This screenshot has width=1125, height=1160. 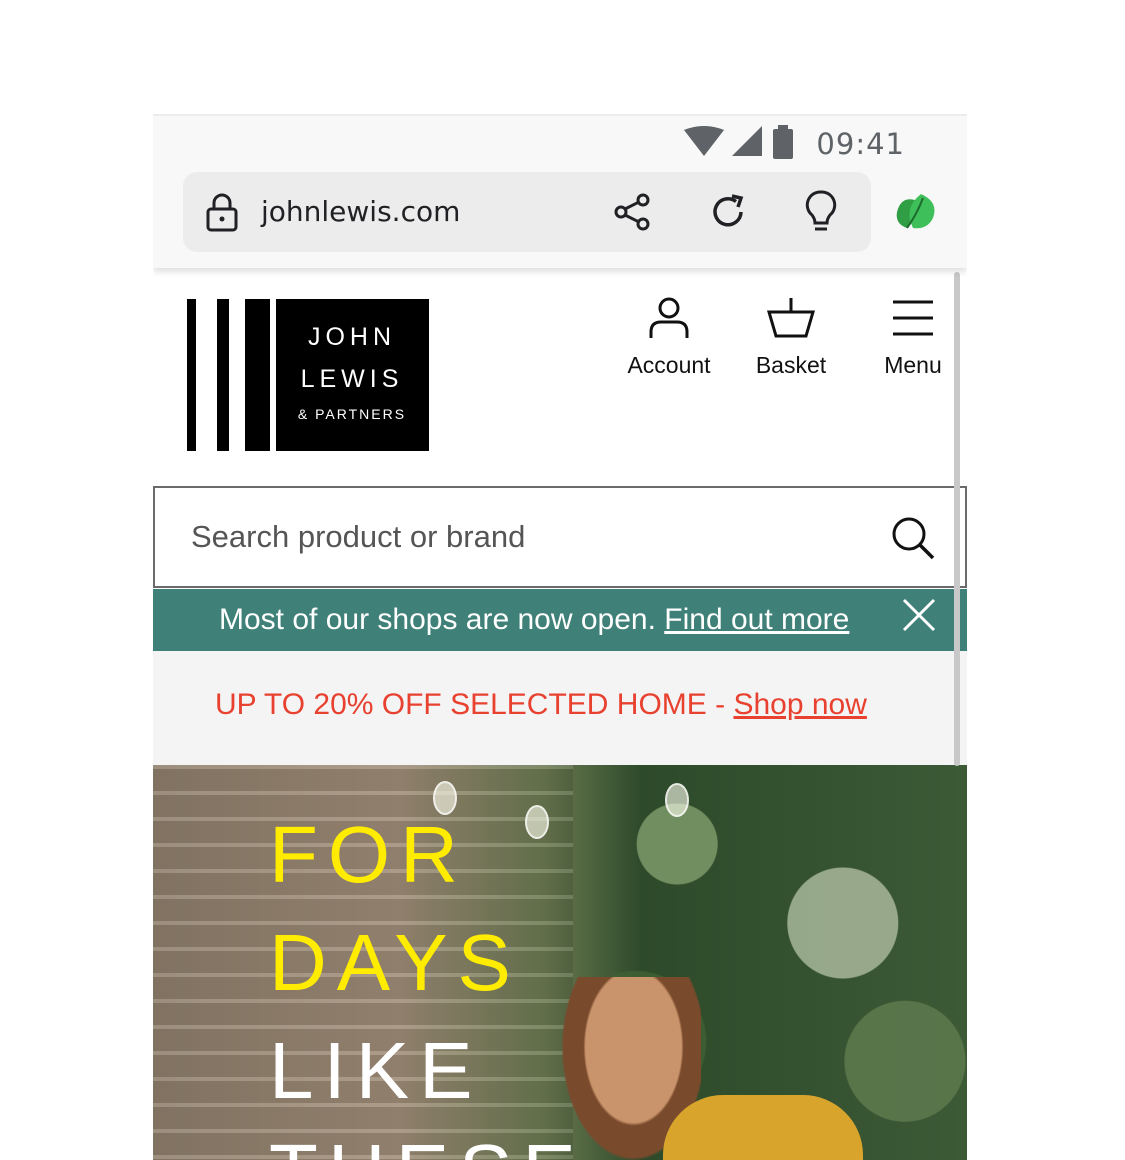 I want to click on status-time: 09:41, so click(x=860, y=144).